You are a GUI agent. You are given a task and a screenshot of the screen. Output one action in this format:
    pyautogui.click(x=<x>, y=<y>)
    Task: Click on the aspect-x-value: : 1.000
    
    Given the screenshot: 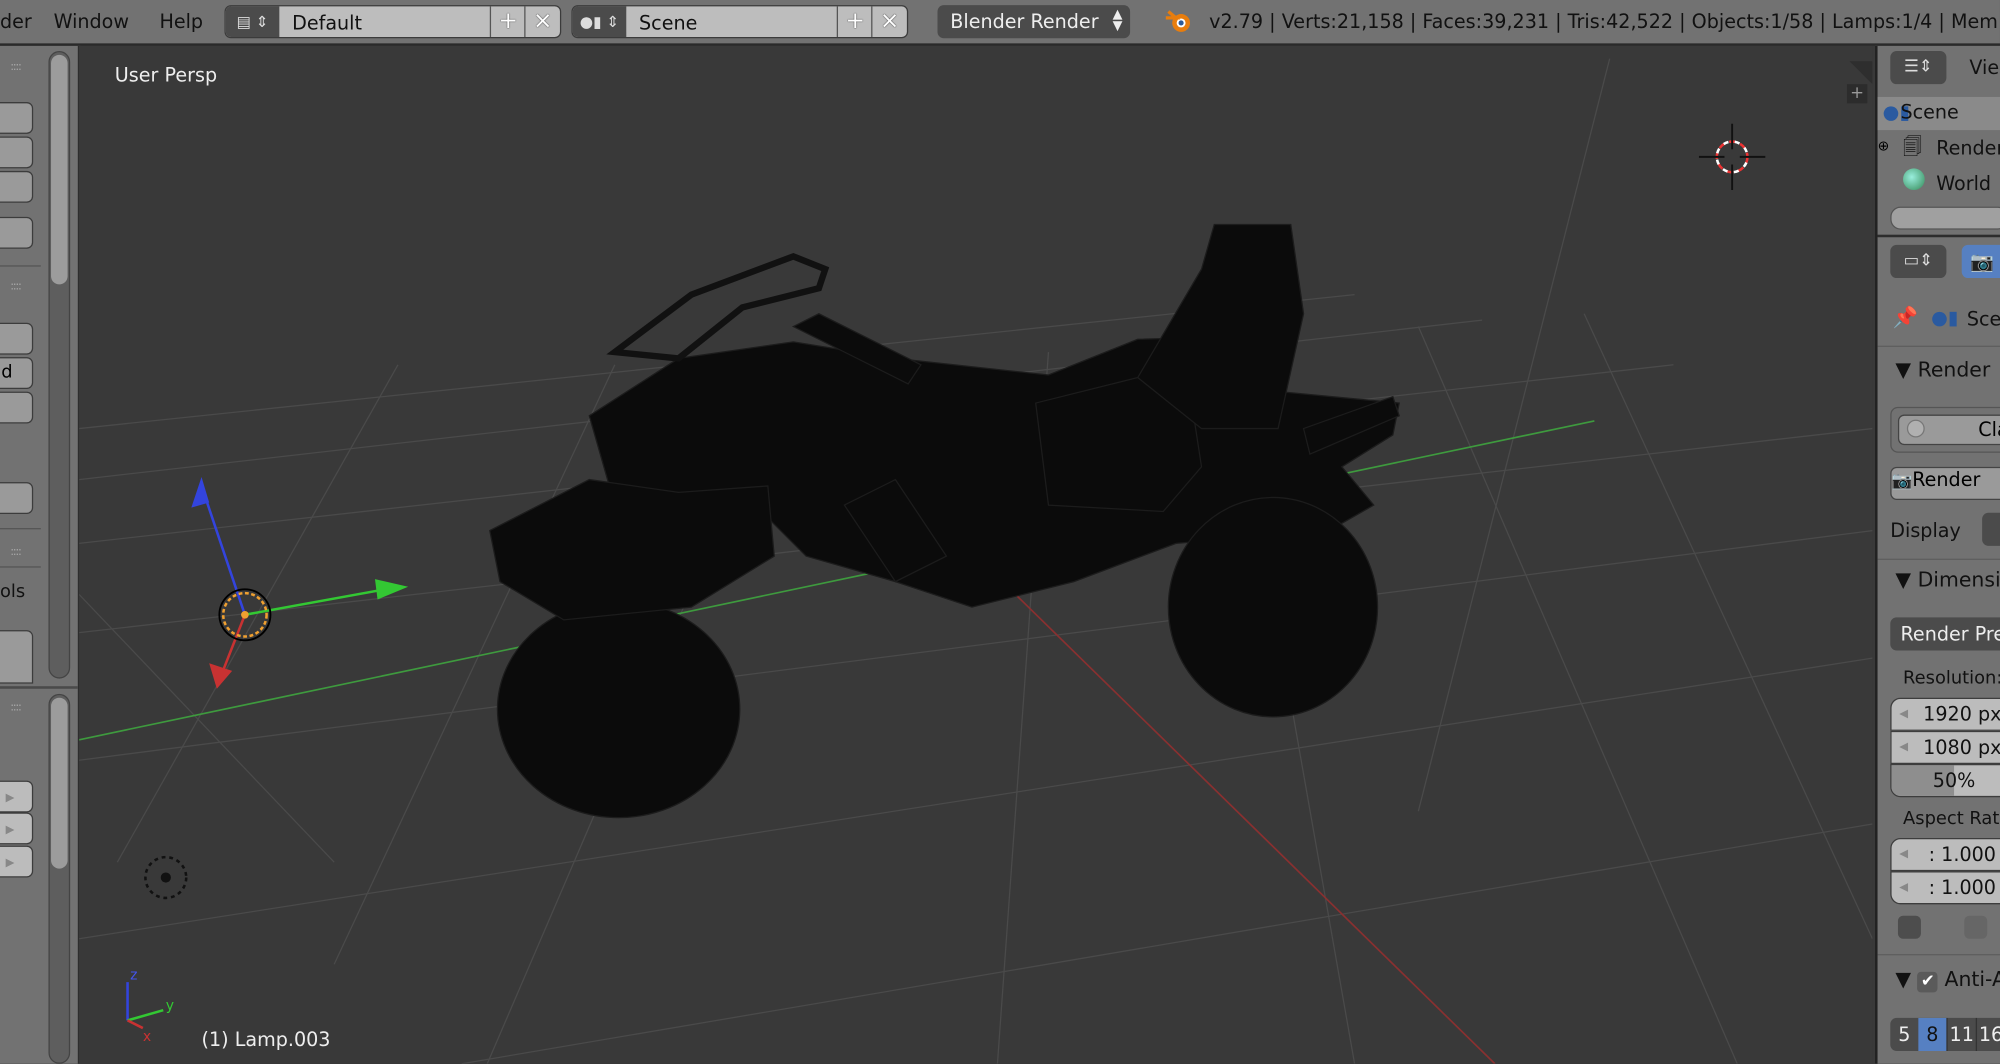 What is the action you would take?
    pyautogui.click(x=1962, y=855)
    